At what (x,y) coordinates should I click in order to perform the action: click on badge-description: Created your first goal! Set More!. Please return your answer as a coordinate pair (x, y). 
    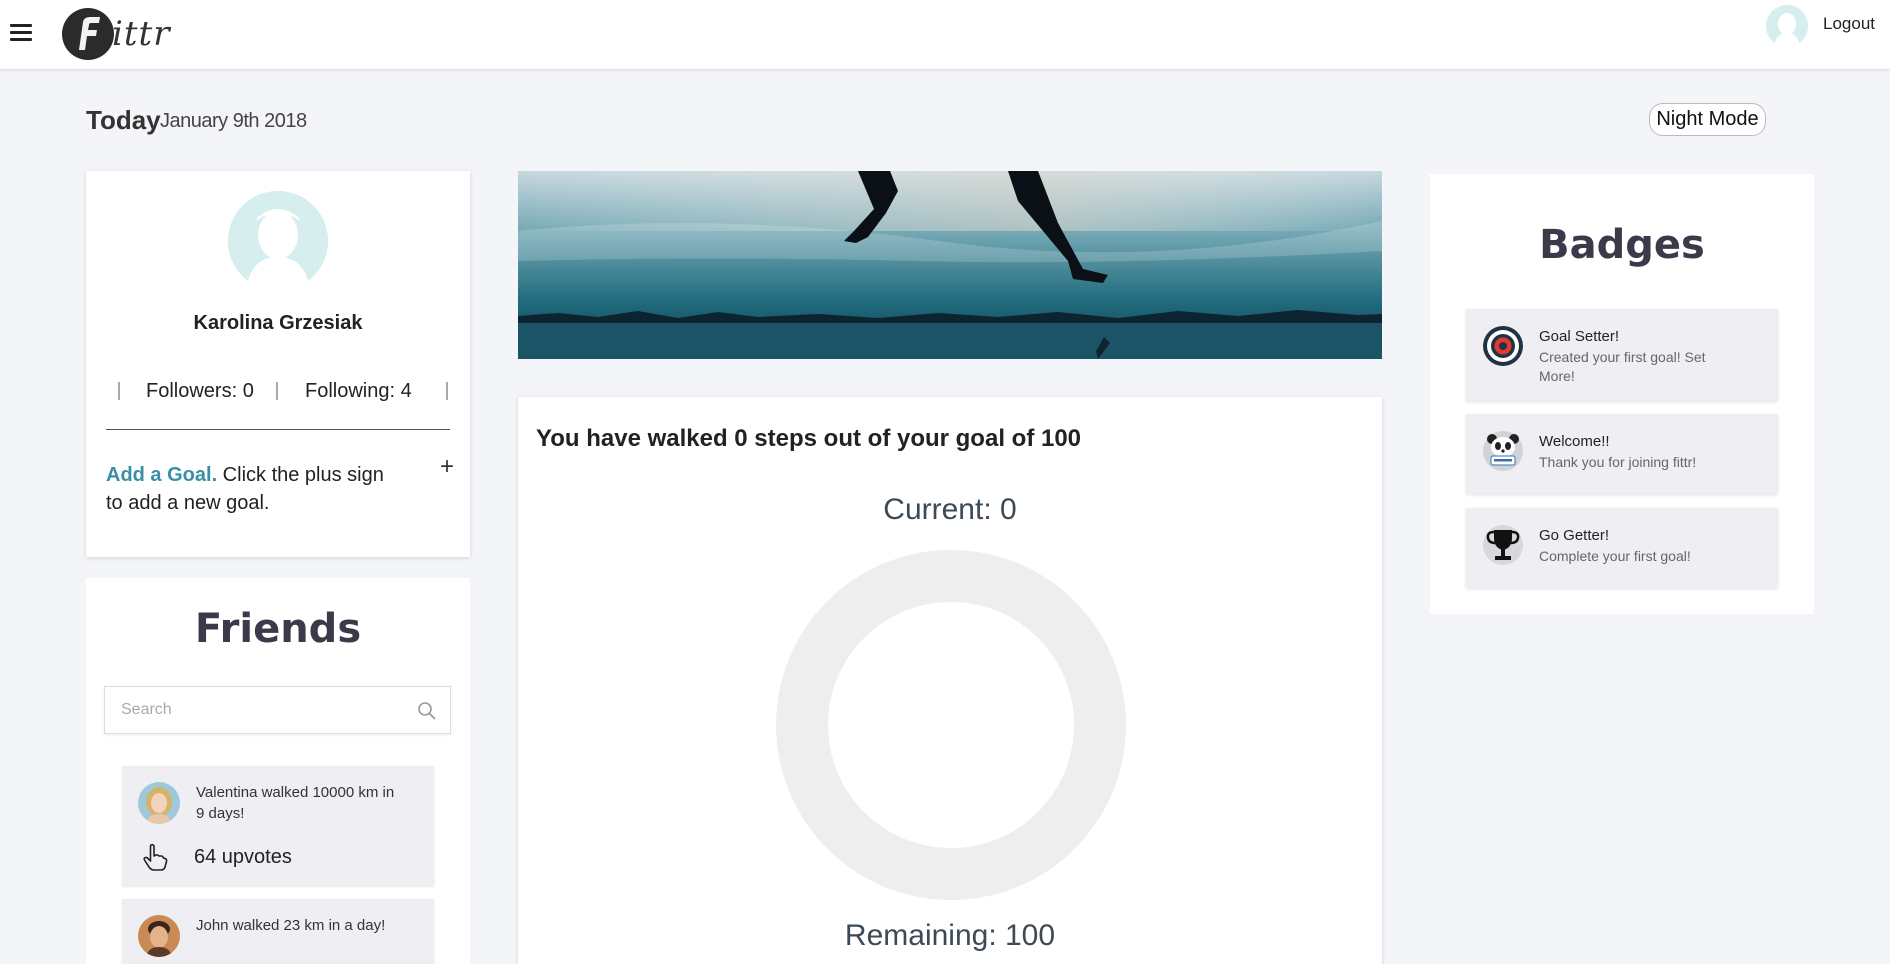
    Looking at the image, I should click on (1622, 366).